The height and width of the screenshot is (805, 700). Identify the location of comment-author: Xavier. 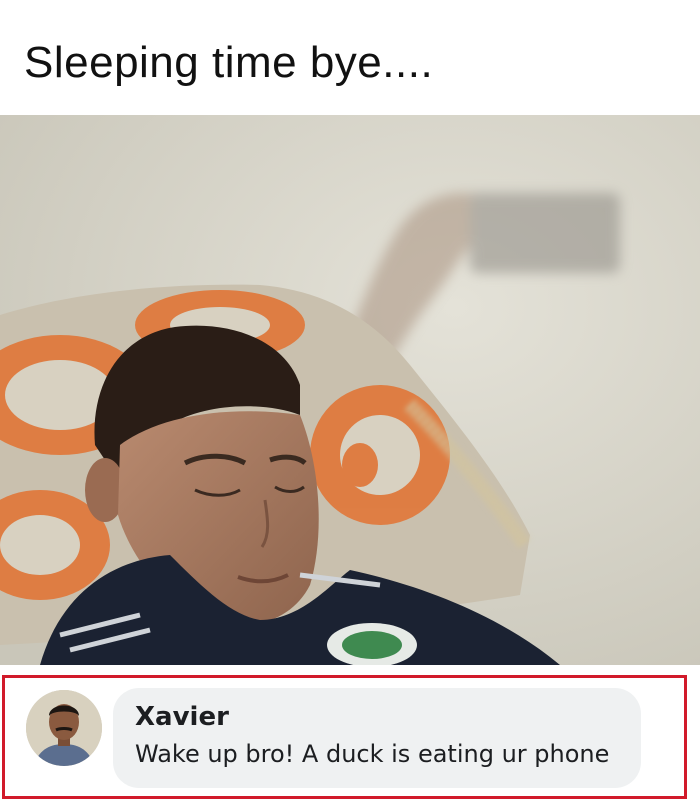
(182, 717).